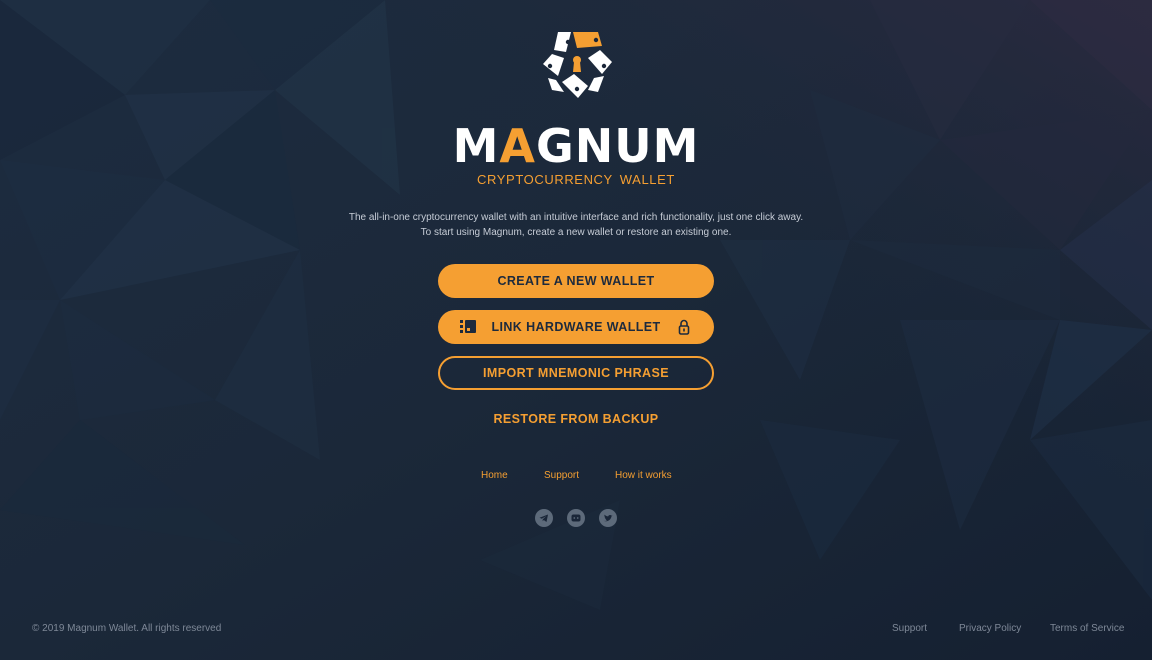 This screenshot has height=660, width=1152. What do you see at coordinates (561, 475) in the screenshot?
I see `nav-support-link: Support` at bounding box center [561, 475].